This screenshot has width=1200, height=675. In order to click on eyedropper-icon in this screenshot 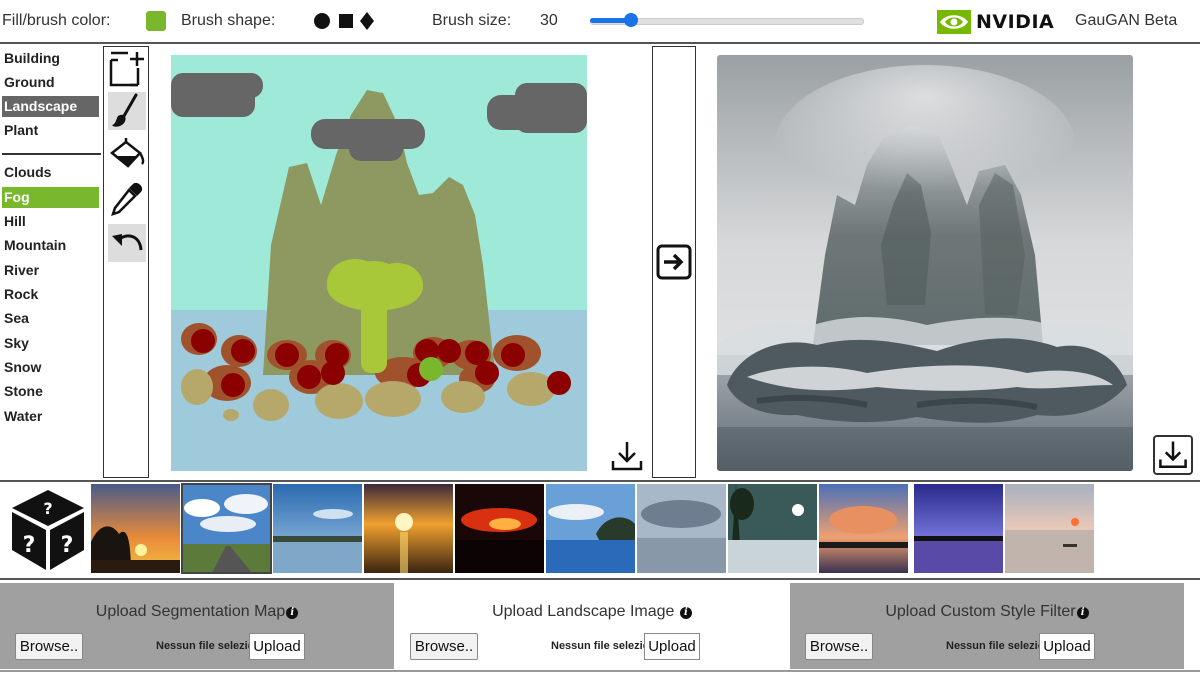, I will do `click(127, 199)`.